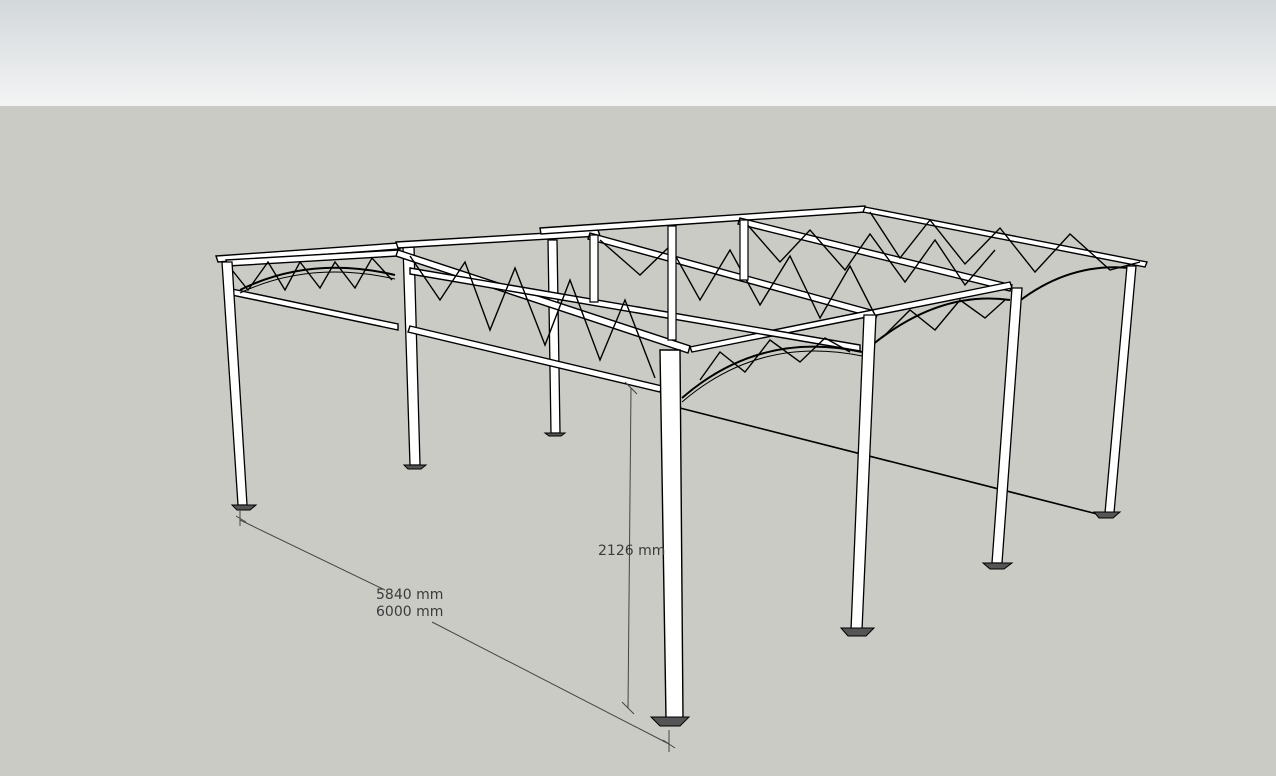 This screenshot has width=1276, height=776. What do you see at coordinates (1114, 392) in the screenshot?
I see `post-far-right` at bounding box center [1114, 392].